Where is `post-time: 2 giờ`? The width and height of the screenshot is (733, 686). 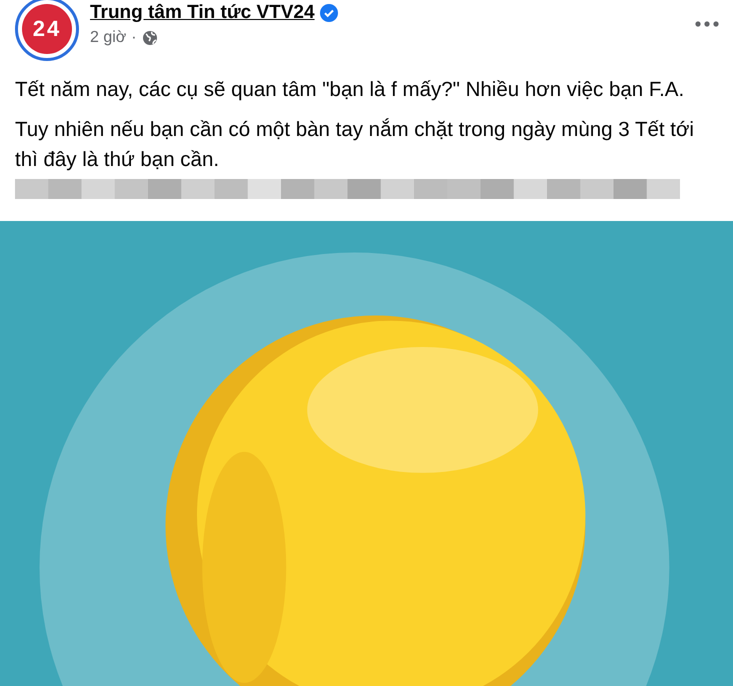
post-time: 2 giờ is located at coordinates (108, 38).